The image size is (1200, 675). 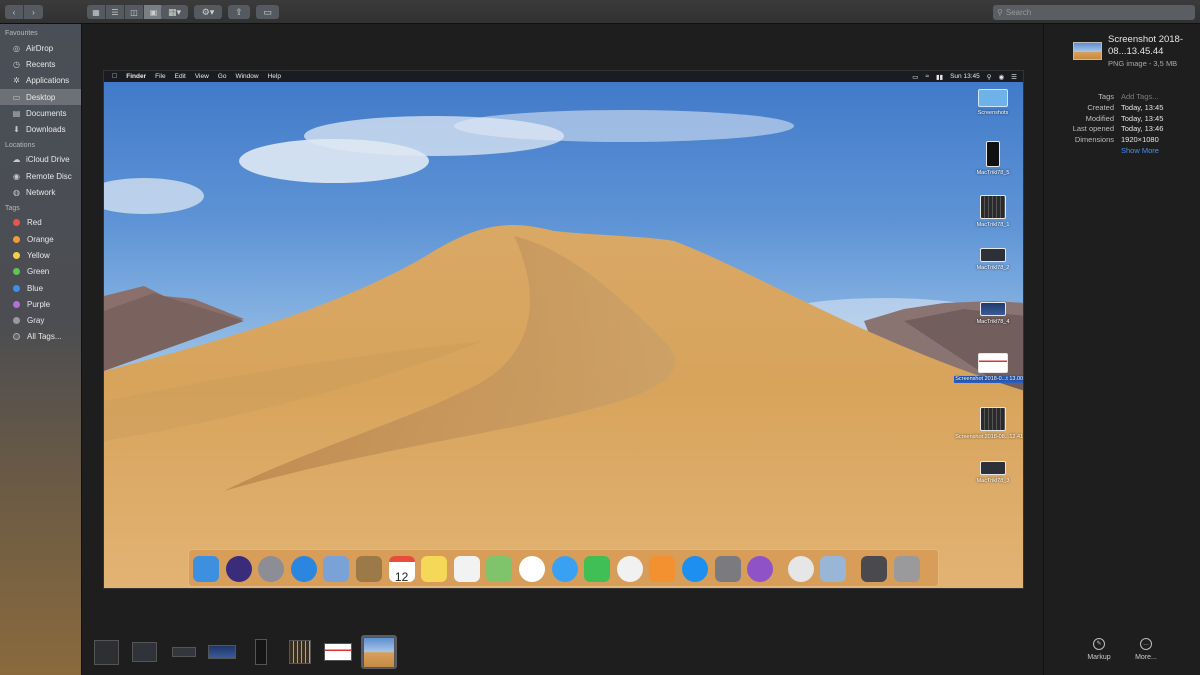 What do you see at coordinates (48, 160) in the screenshot?
I see `sidebar-item-label: iCloud Drive` at bounding box center [48, 160].